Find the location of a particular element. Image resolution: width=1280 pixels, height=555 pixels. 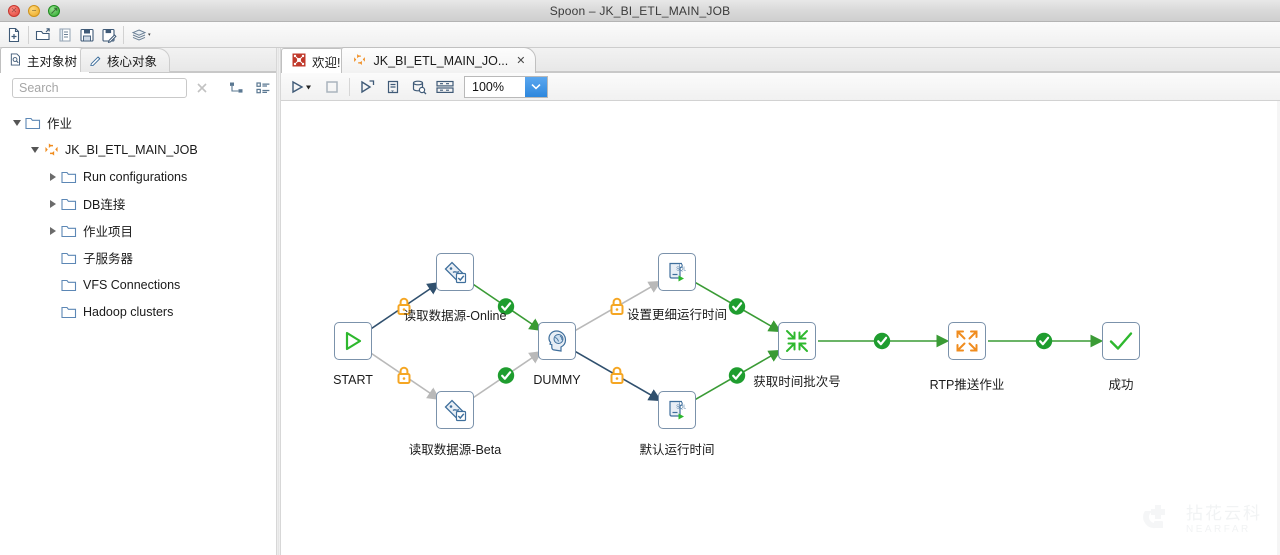

tree-item-jobs-label: 作业 is located at coordinates (60, 124).